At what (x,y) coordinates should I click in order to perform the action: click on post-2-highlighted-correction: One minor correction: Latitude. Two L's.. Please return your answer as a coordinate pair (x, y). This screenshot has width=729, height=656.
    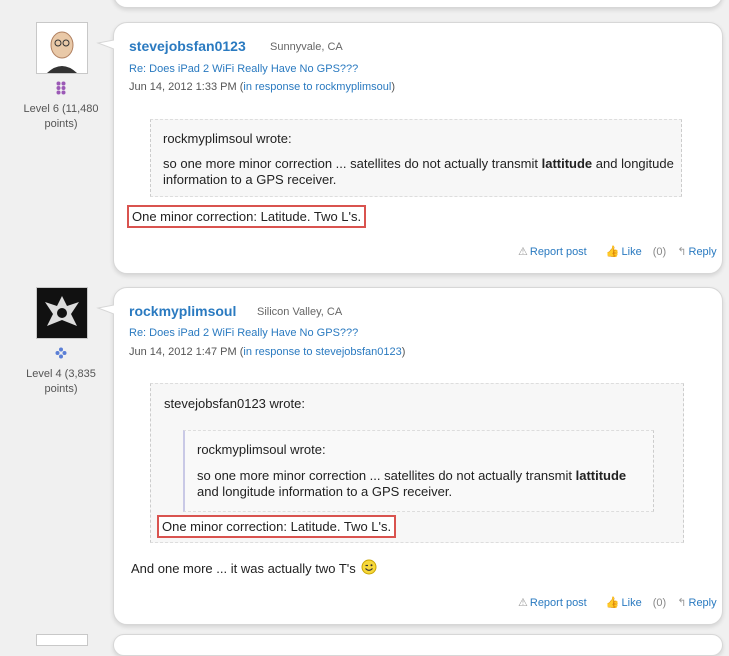
    Looking at the image, I should click on (277, 526).